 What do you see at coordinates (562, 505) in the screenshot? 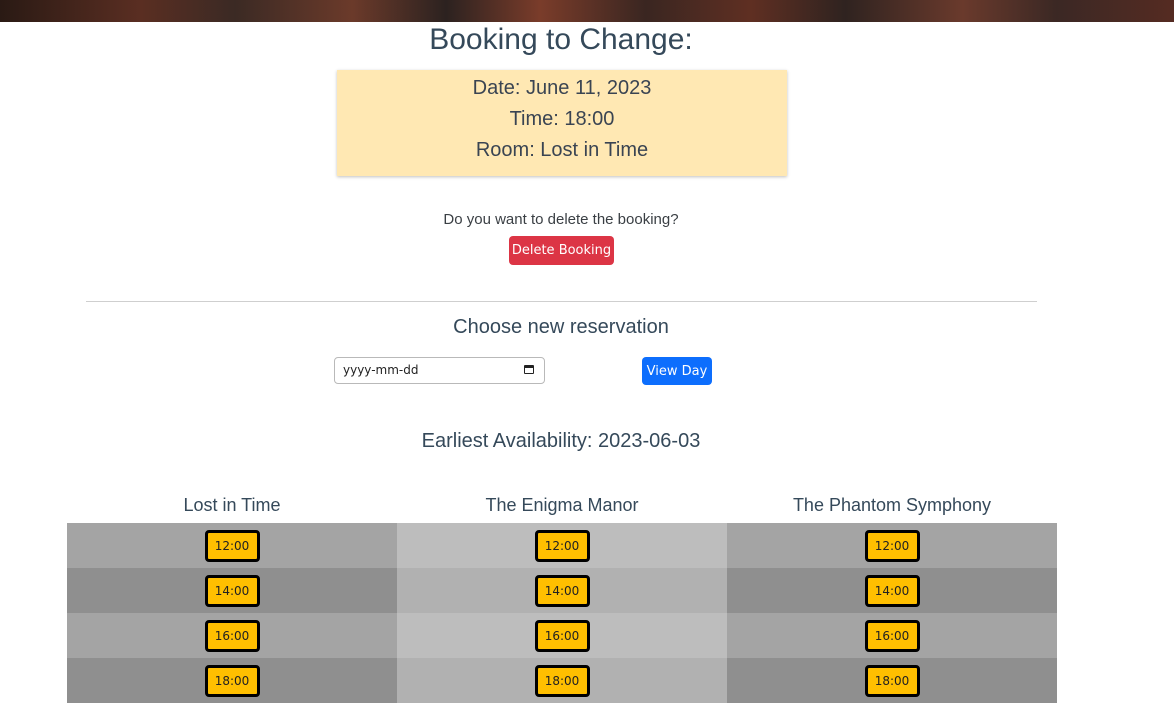
I see `room-name: The Enigma Manor` at bounding box center [562, 505].